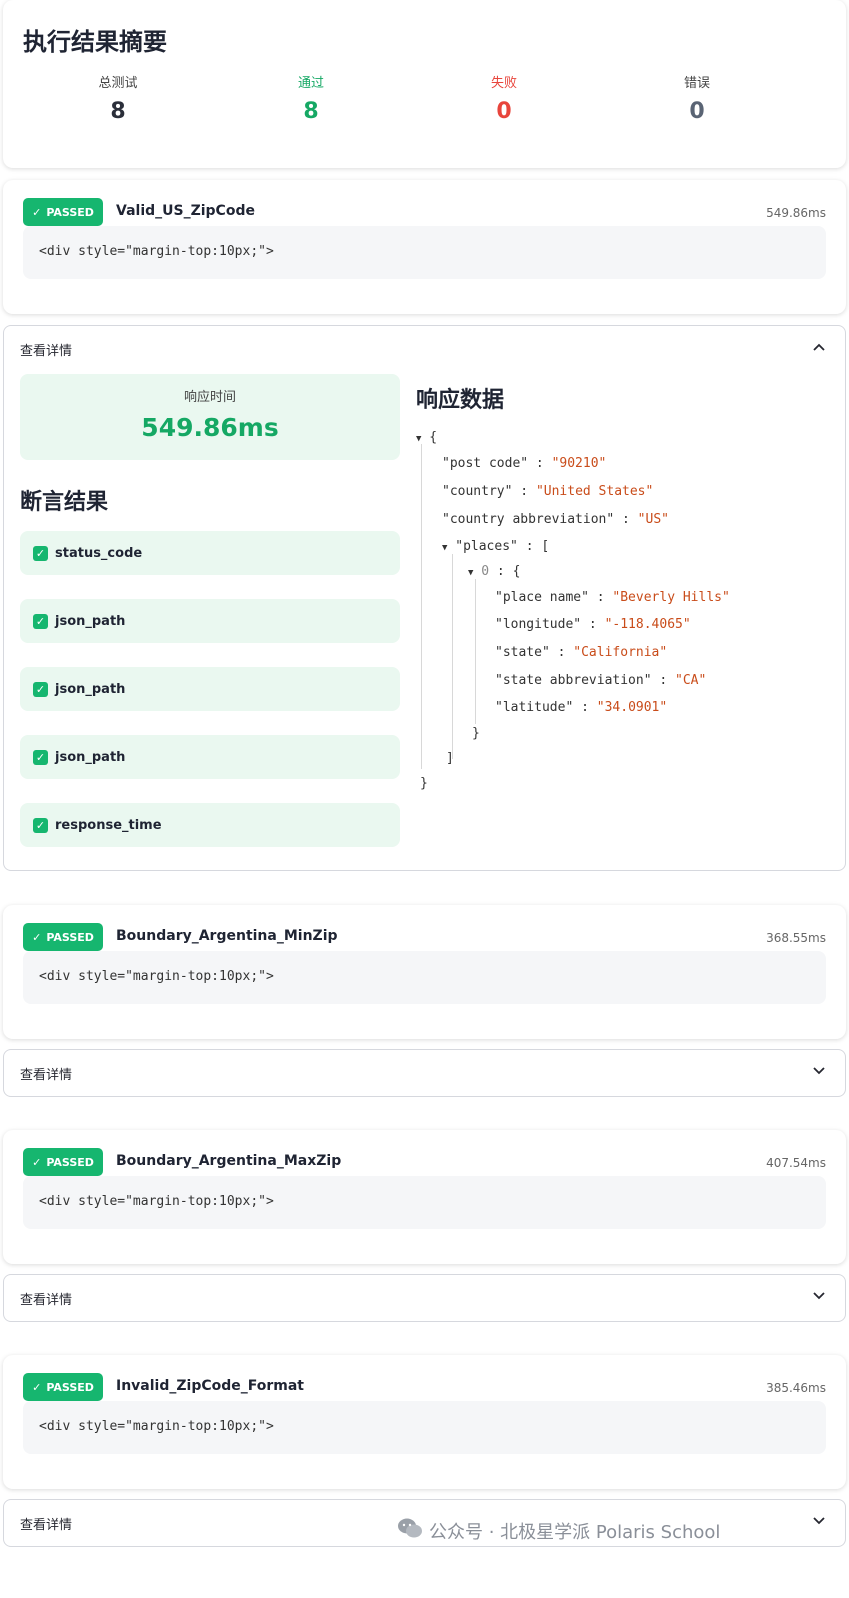 The image size is (849, 1598). I want to click on stat-label: 错误, so click(696, 83).